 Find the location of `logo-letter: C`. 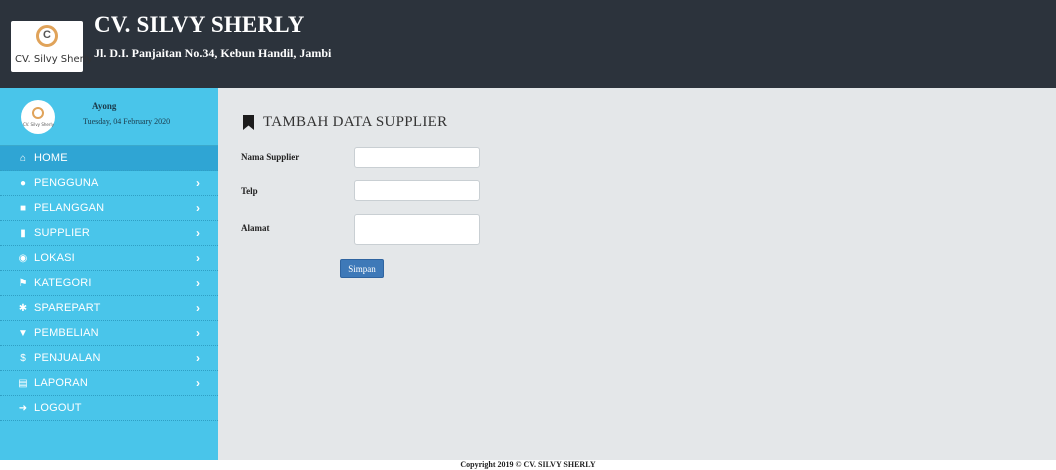

logo-letter: C is located at coordinates (47, 35).